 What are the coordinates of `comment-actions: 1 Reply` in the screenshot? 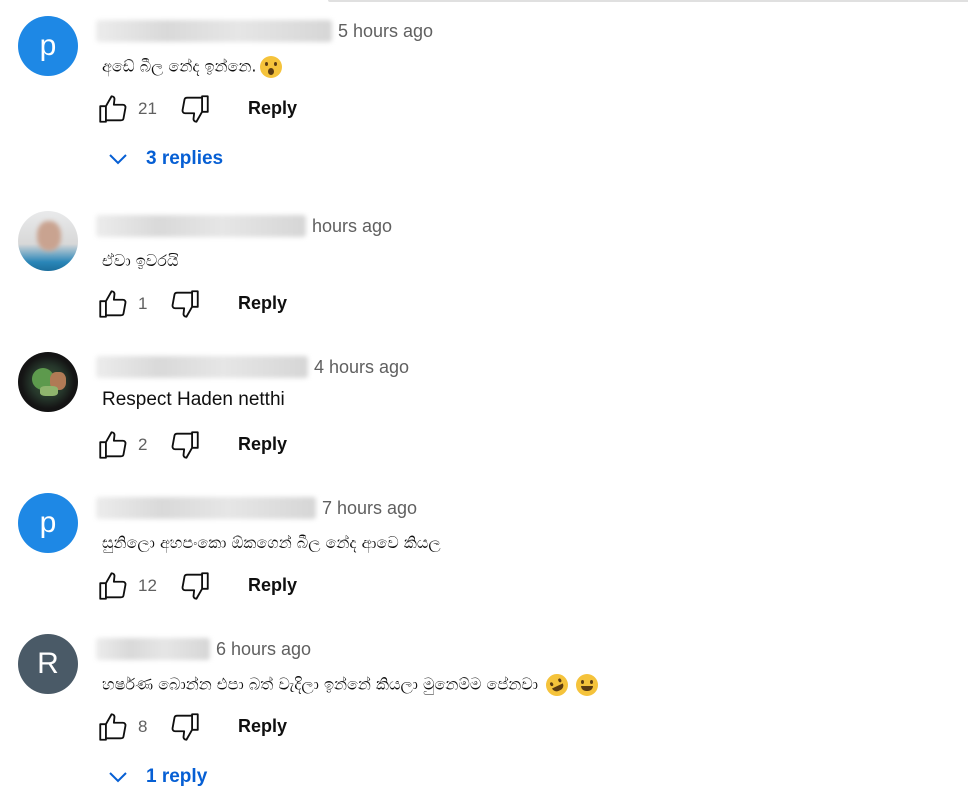 It's located at (216, 305).